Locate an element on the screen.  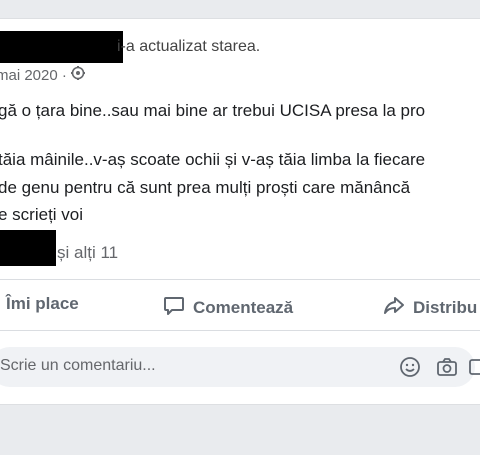
comment-button: Comentează is located at coordinates (228, 307).